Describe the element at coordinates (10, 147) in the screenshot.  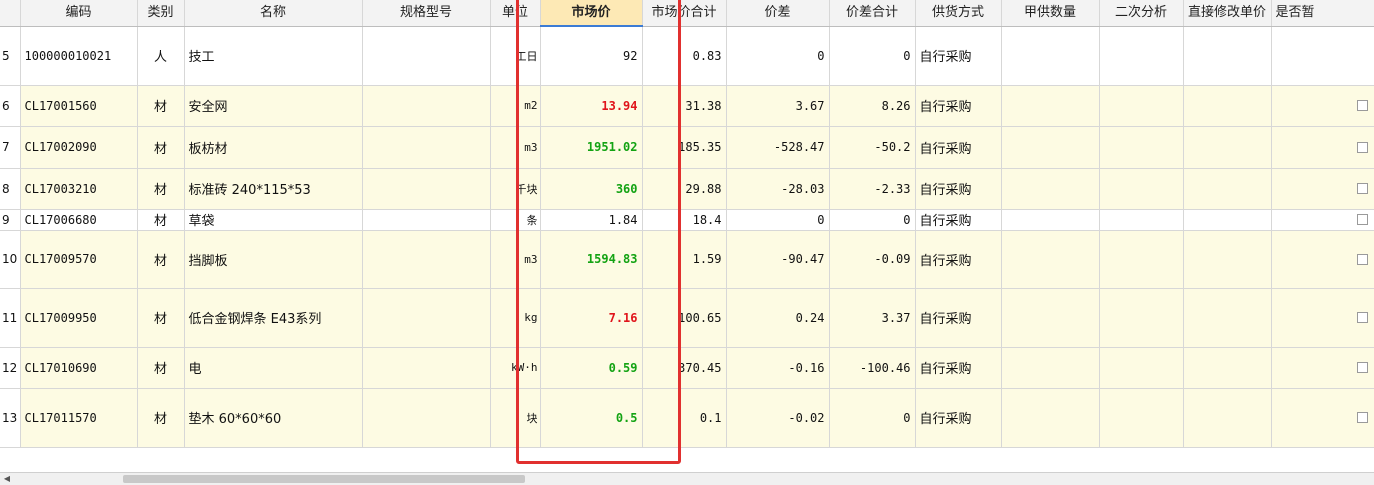
I see `row-number: 7` at that location.